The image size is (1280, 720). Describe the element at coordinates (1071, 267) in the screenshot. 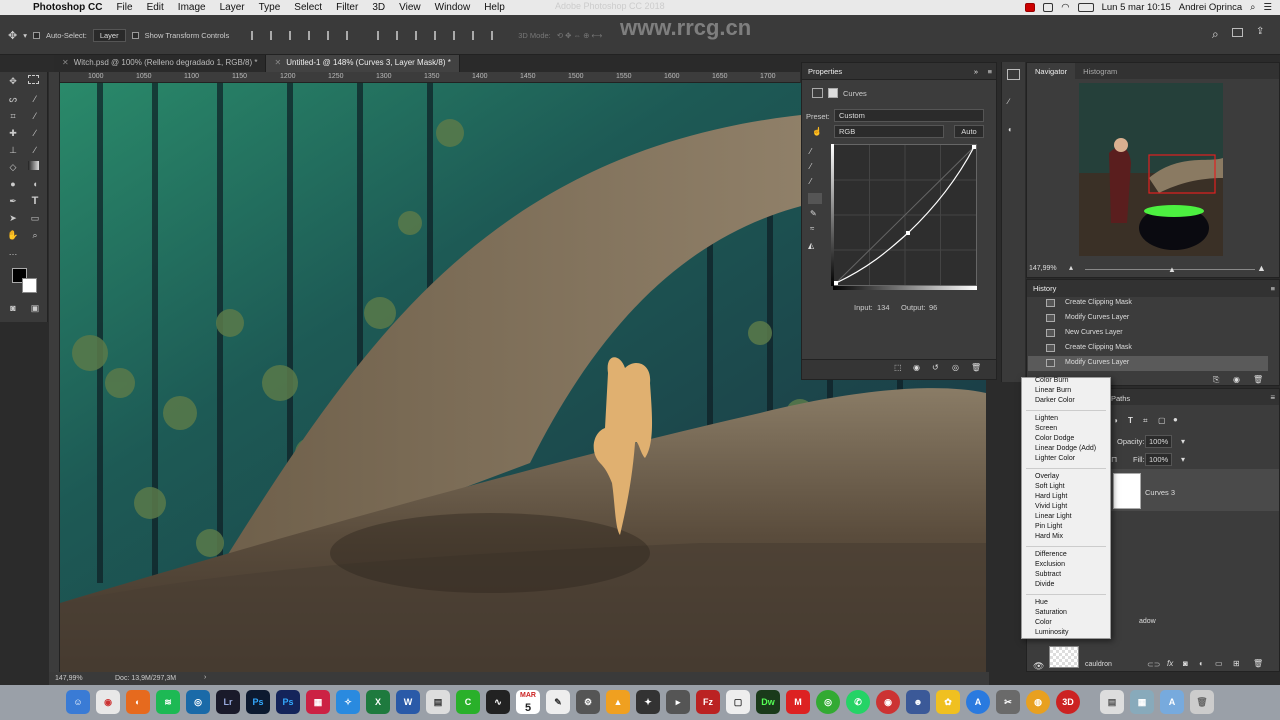

I see `zoom-out-icon: ▴` at that location.